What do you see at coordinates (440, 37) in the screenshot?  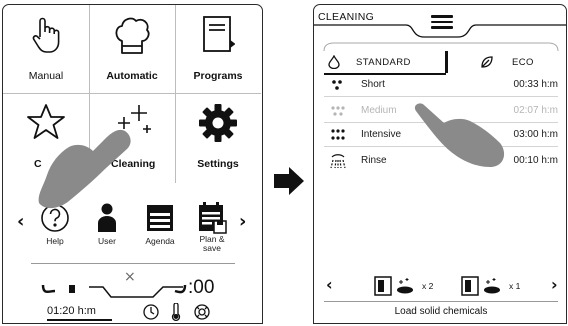 I see `header-divider` at bounding box center [440, 37].